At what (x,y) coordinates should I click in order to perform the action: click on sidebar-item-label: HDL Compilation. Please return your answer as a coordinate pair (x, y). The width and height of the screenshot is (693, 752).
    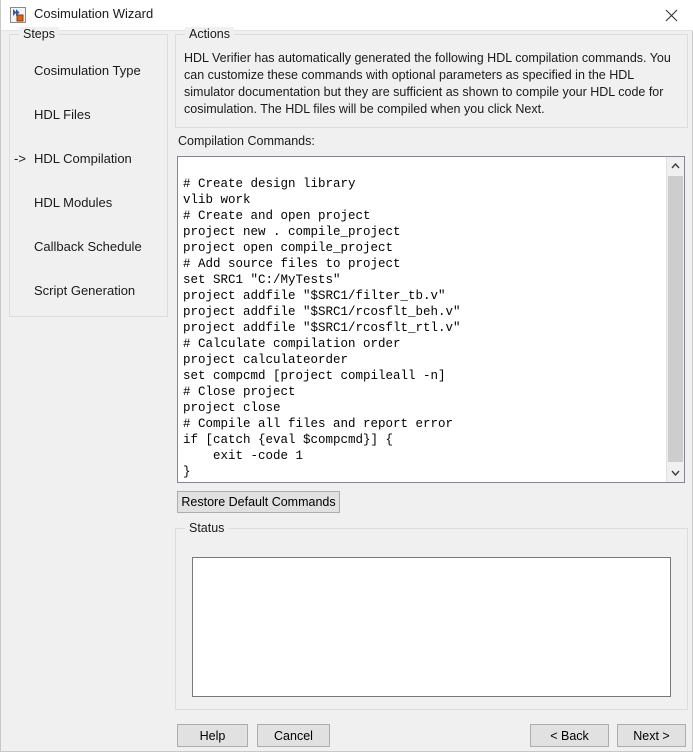
    Looking at the image, I should click on (83, 158).